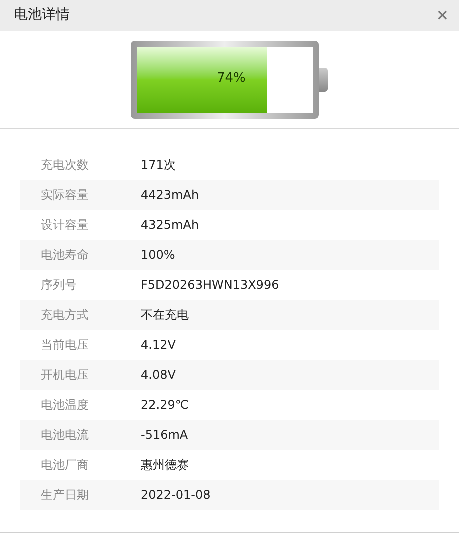 This screenshot has width=459, height=533. I want to click on battery-terminal, so click(323, 80).